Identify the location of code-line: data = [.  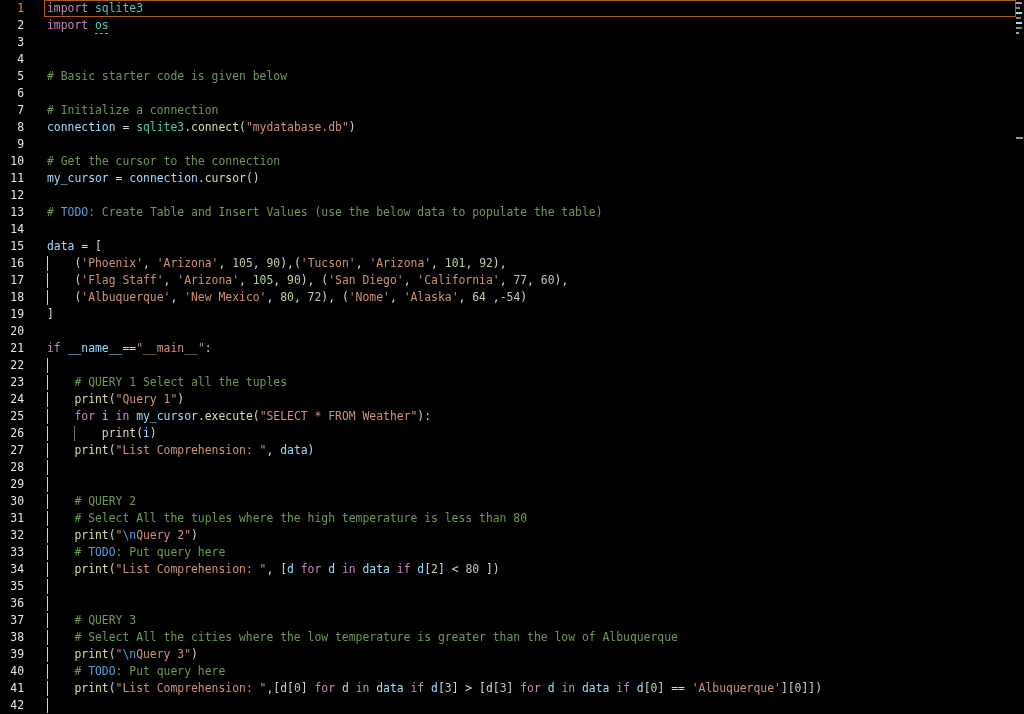
(74, 246).